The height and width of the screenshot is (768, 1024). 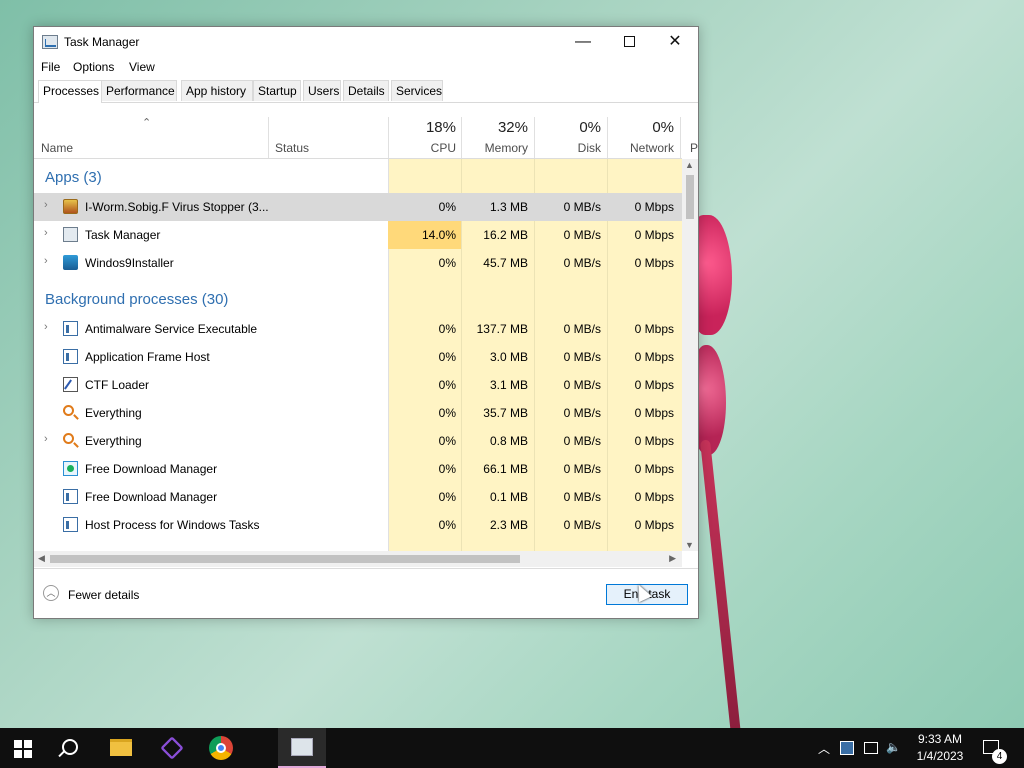 What do you see at coordinates (277, 90) in the screenshot?
I see `tab-startup: Startup` at bounding box center [277, 90].